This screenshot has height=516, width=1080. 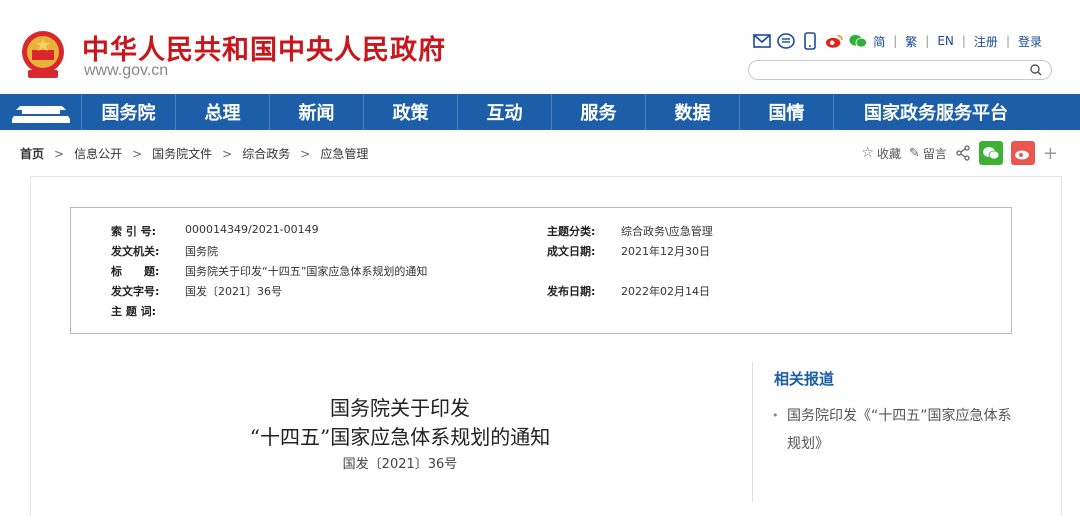 I want to click on article-title-line2: “十四五”国家应急体系规划的通知, so click(x=400, y=437).